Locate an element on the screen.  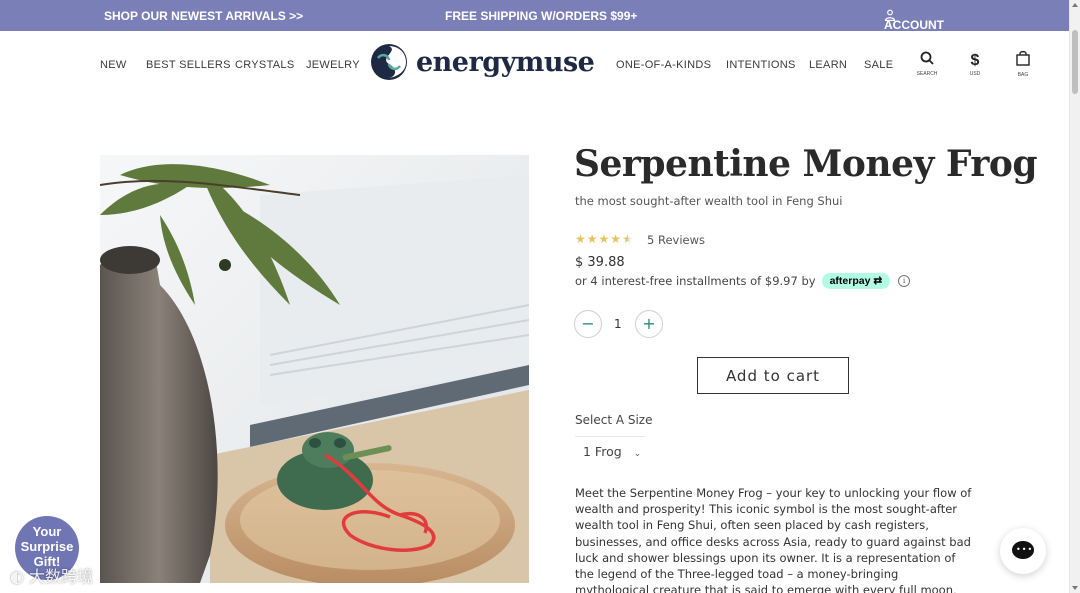
chat-button: ••• is located at coordinates (1023, 551).